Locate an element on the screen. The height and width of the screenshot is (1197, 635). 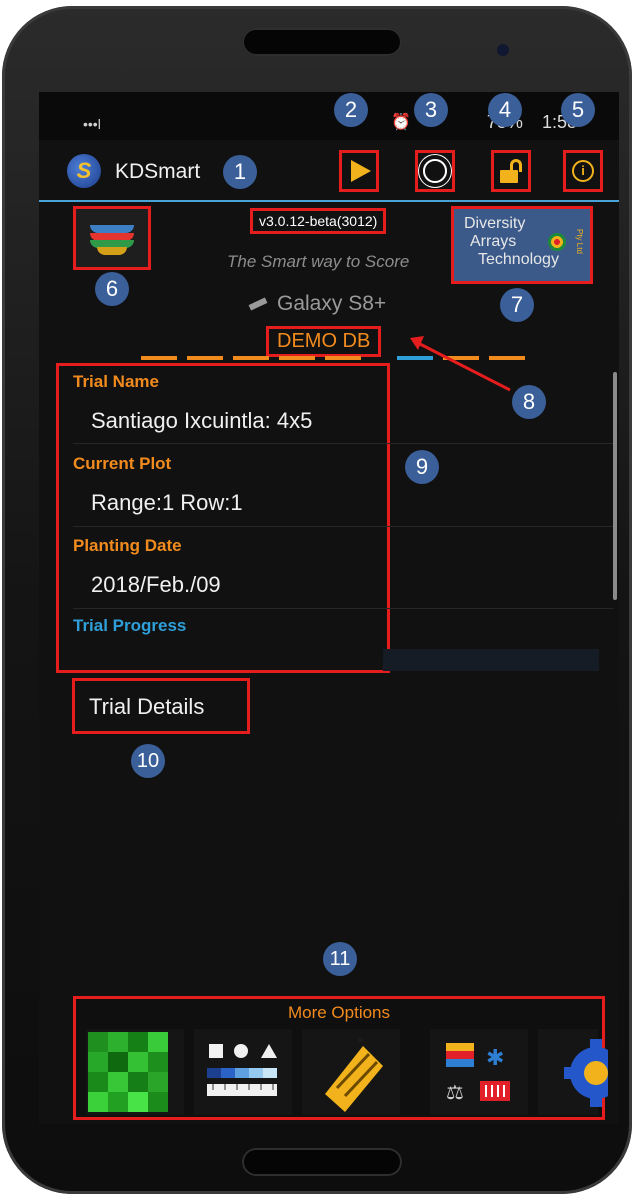
trial-progress-bar is located at coordinates (491, 660).